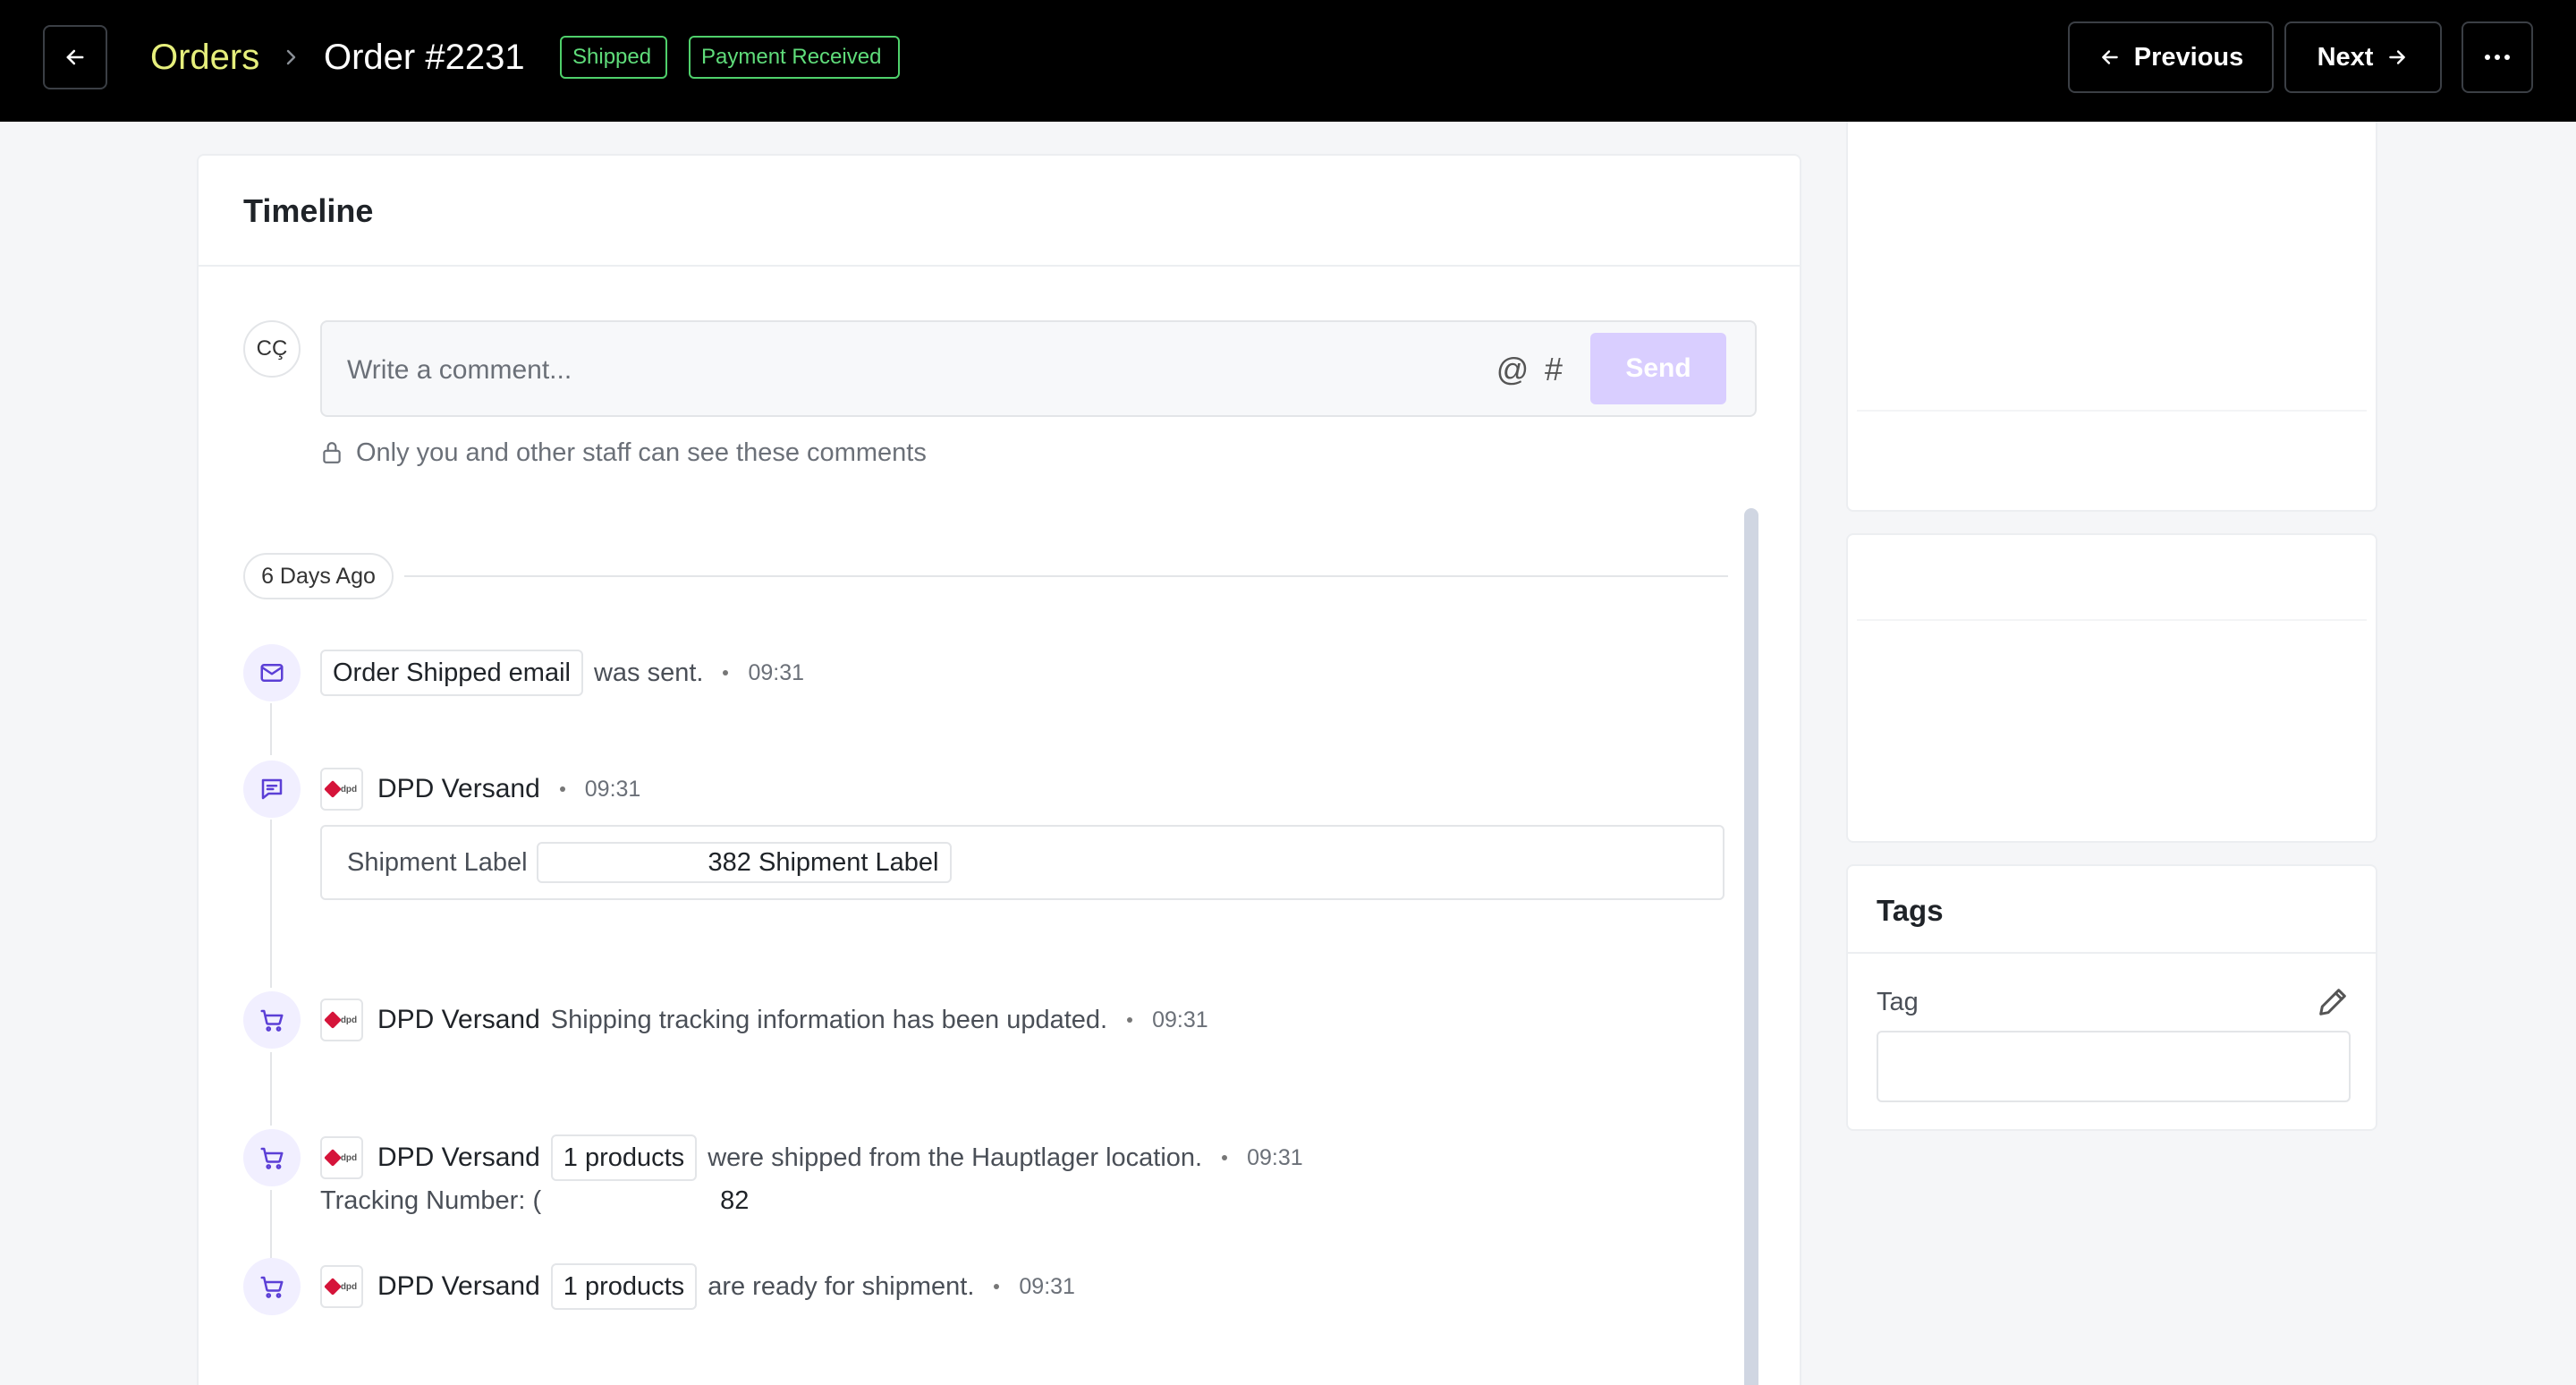 This screenshot has width=2576, height=1385. I want to click on shipment-label-link: 382 Shipment Label, so click(744, 862).